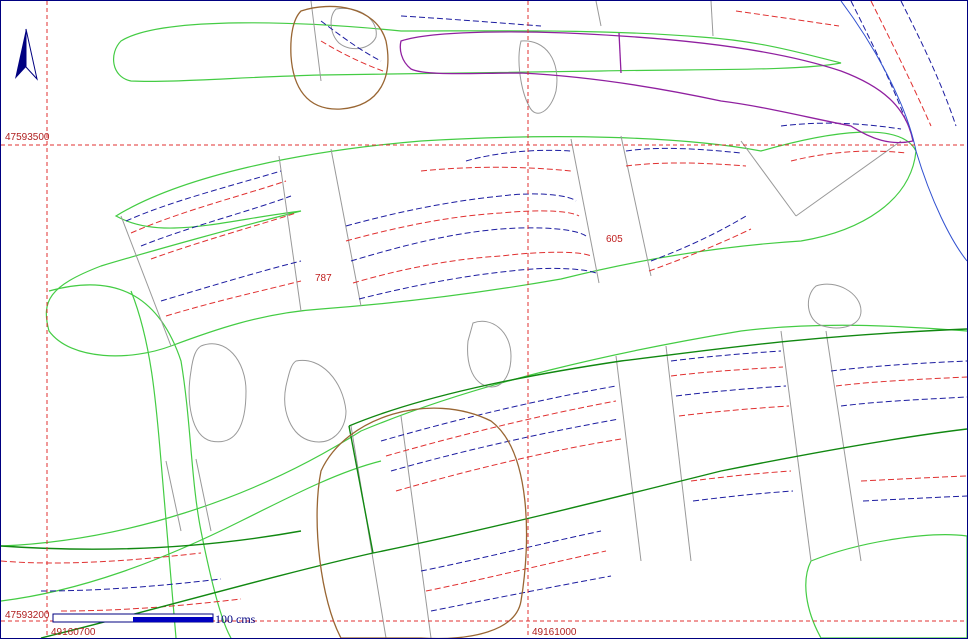 The width and height of the screenshot is (968, 639). I want to click on scale-bar-fill, so click(173, 619).